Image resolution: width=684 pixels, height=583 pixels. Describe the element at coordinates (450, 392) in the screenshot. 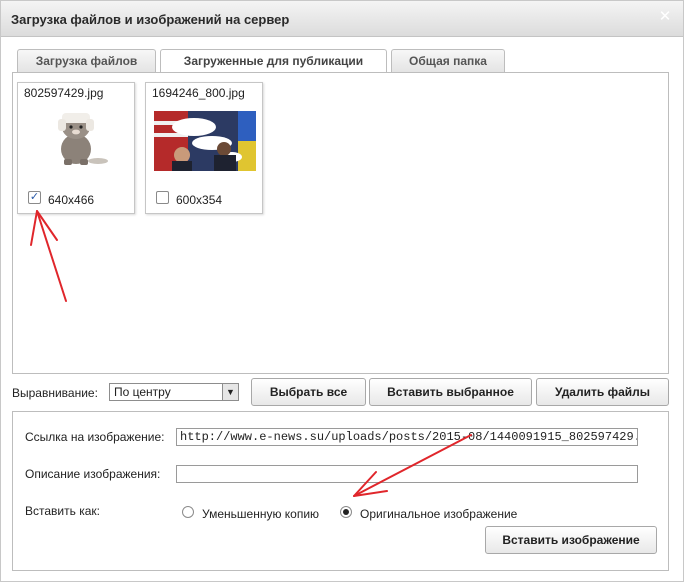

I see `insert-selected-button: Вставить выбранное` at that location.